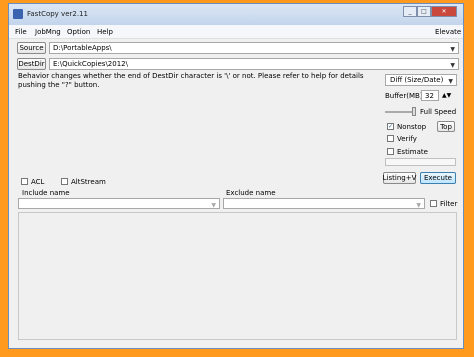 This screenshot has width=474, height=357. Describe the element at coordinates (57, 14) in the screenshot. I see `window-title: FastCopy ver2.11` at that location.